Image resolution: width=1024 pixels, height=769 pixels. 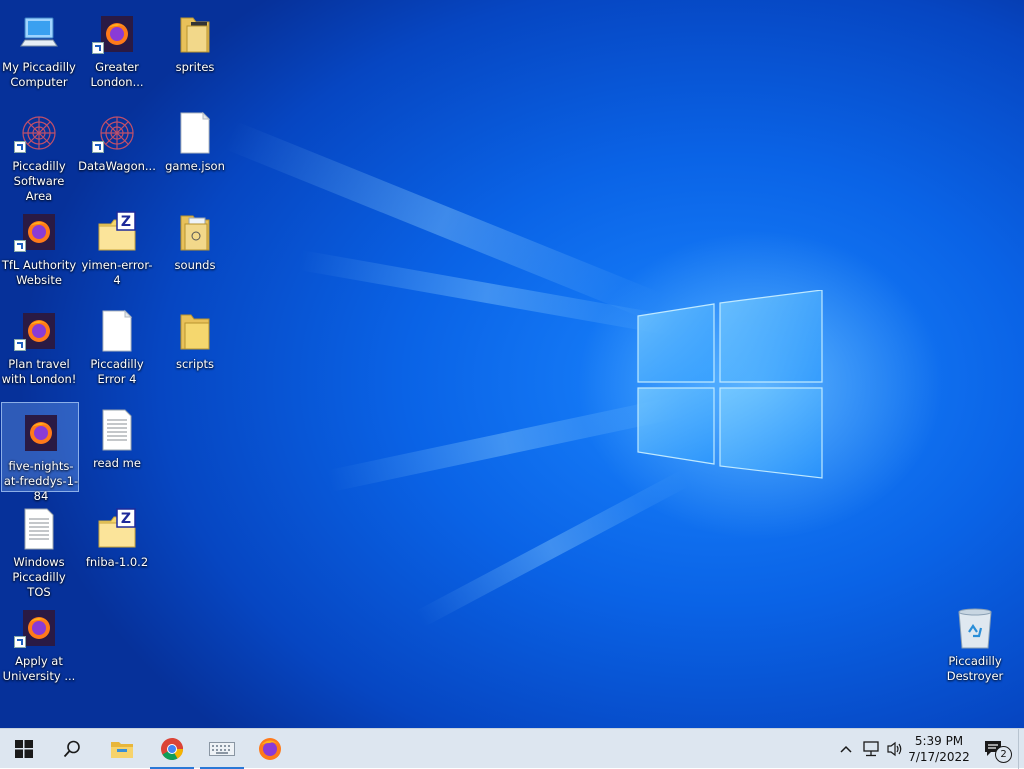 I want to click on network-button, so click(x=871, y=749).